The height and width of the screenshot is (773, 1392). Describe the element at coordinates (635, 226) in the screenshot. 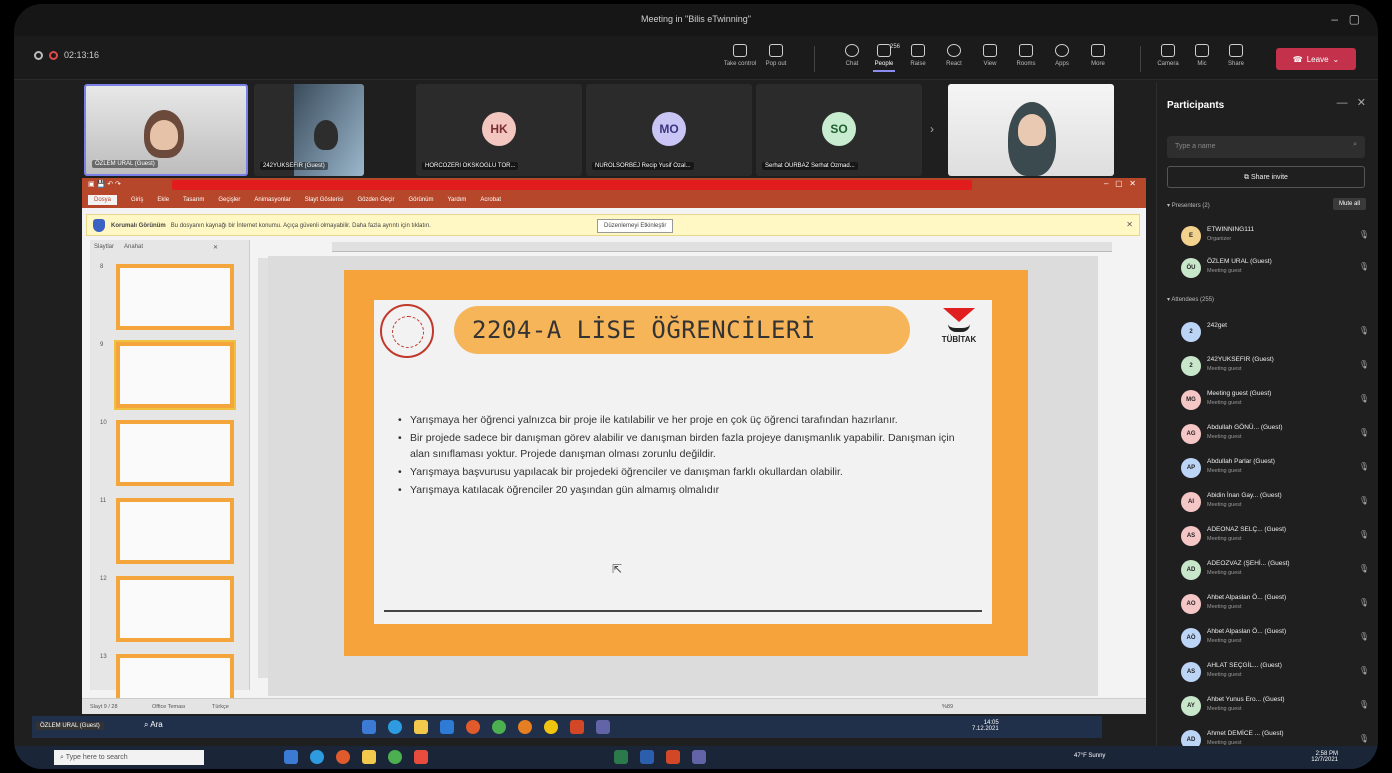

I see `enable-editing-button: Düzenlemeyi Etkinleştir` at that location.